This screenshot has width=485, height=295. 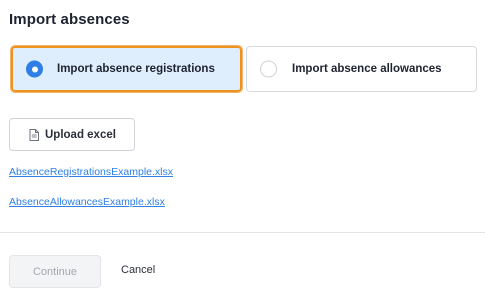 I want to click on option-import-absence-allowances: Import absence allowances, so click(x=361, y=69).